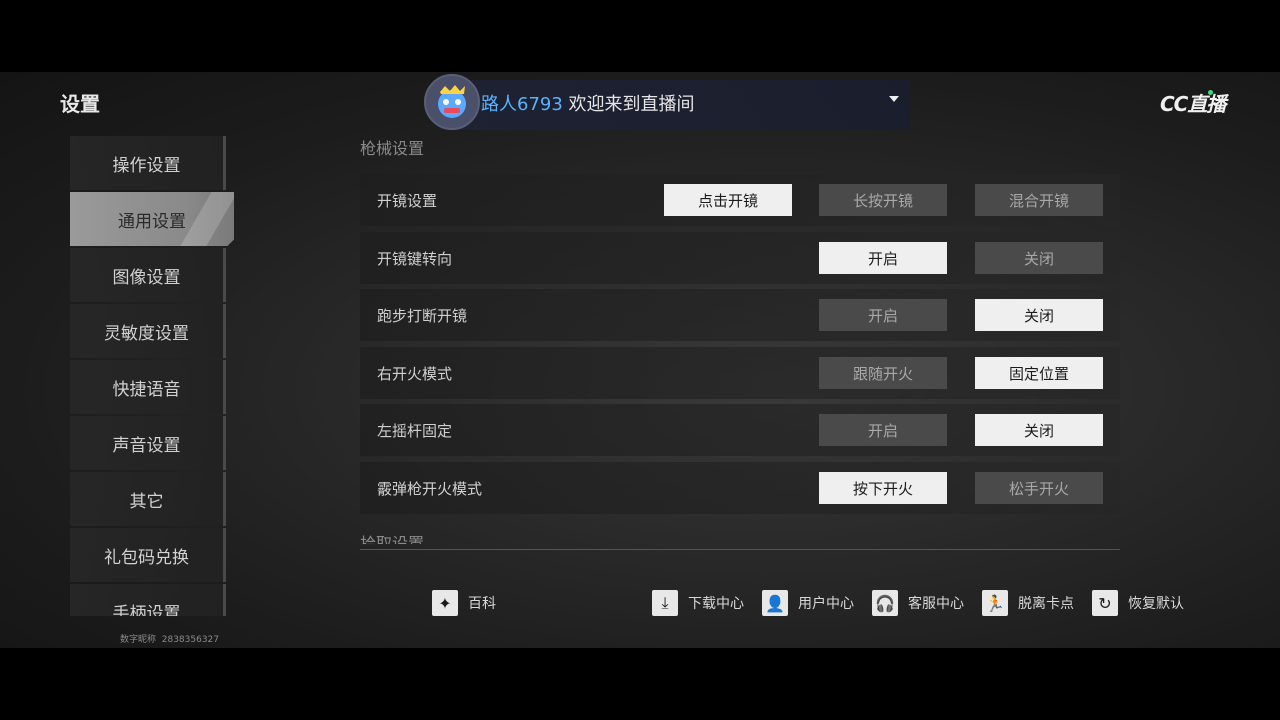 This screenshot has height=720, width=1280. I want to click on setting-label: 霰弹枪开火模式, so click(430, 489).